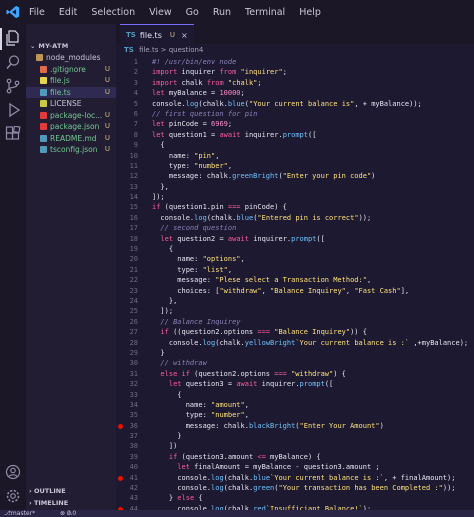  Describe the element at coordinates (135, 145) in the screenshot. I see `line-number: 9` at that location.